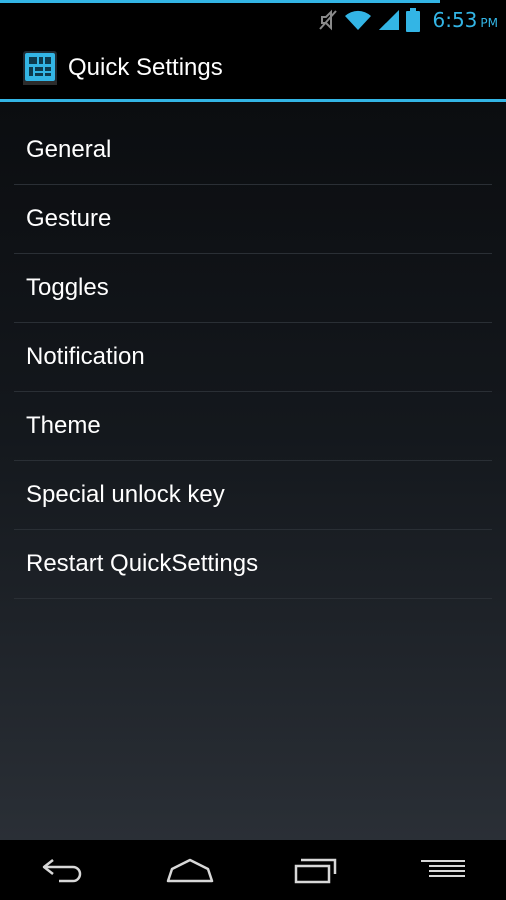 The height and width of the screenshot is (900, 506). What do you see at coordinates (489, 22) in the screenshot?
I see `clock-ampm: PM` at bounding box center [489, 22].